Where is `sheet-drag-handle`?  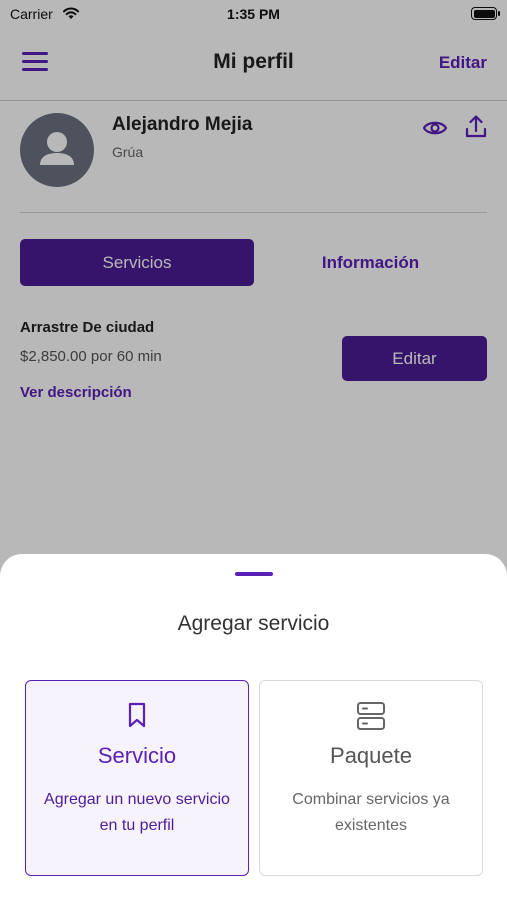
sheet-drag-handle is located at coordinates (254, 574).